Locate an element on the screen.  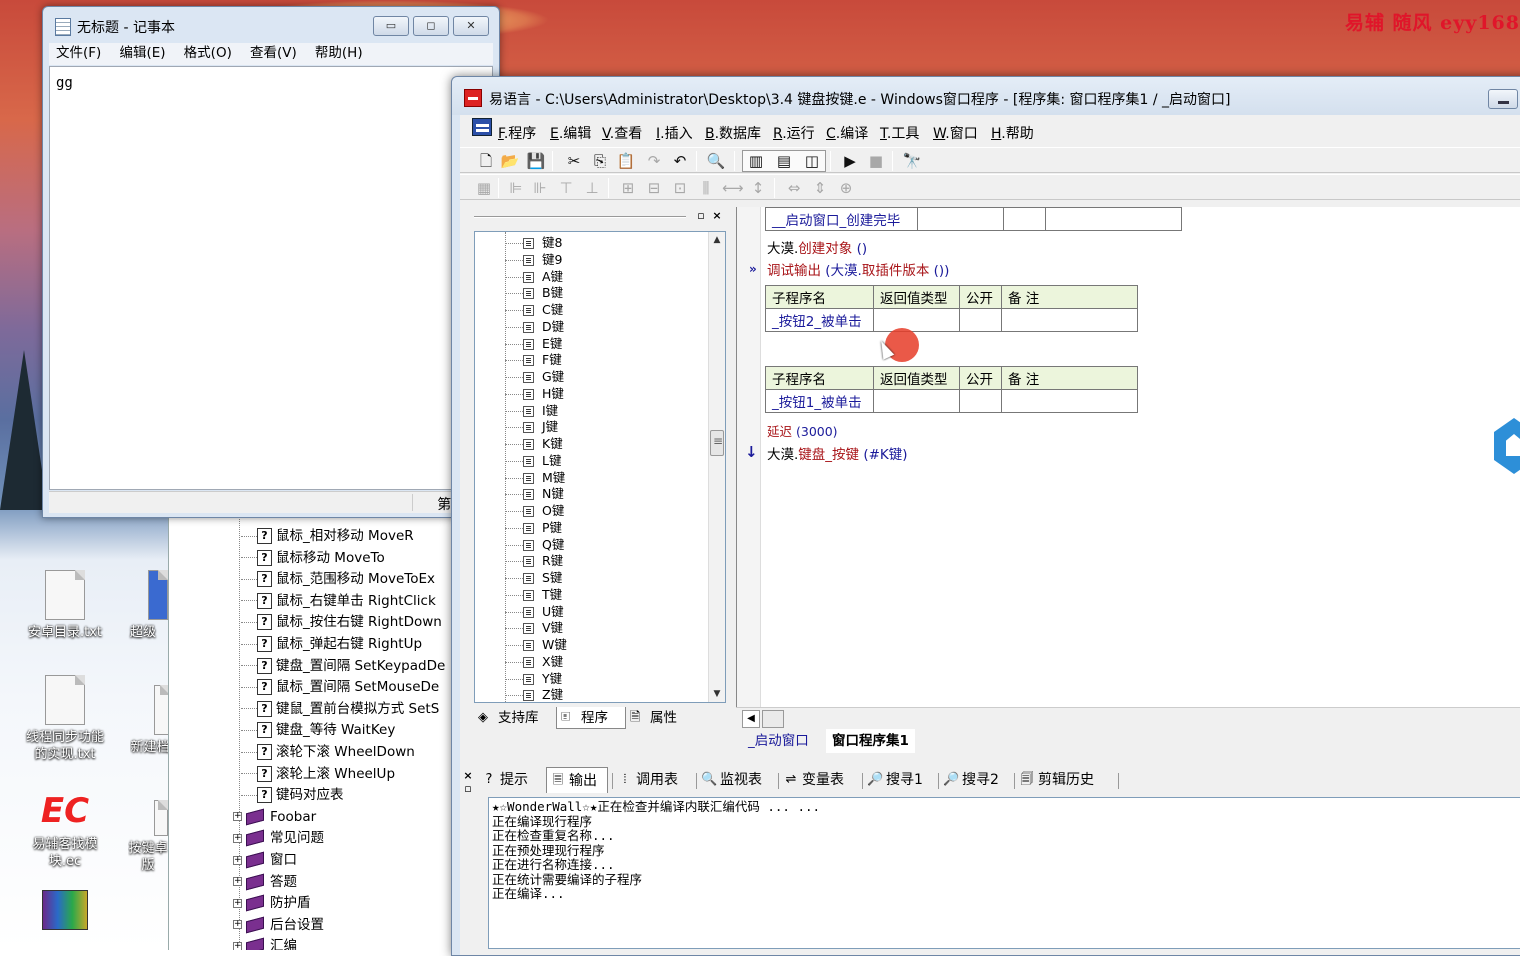
sub-name-button1-click: _按钮1_被单击 is located at coordinates (819, 401).